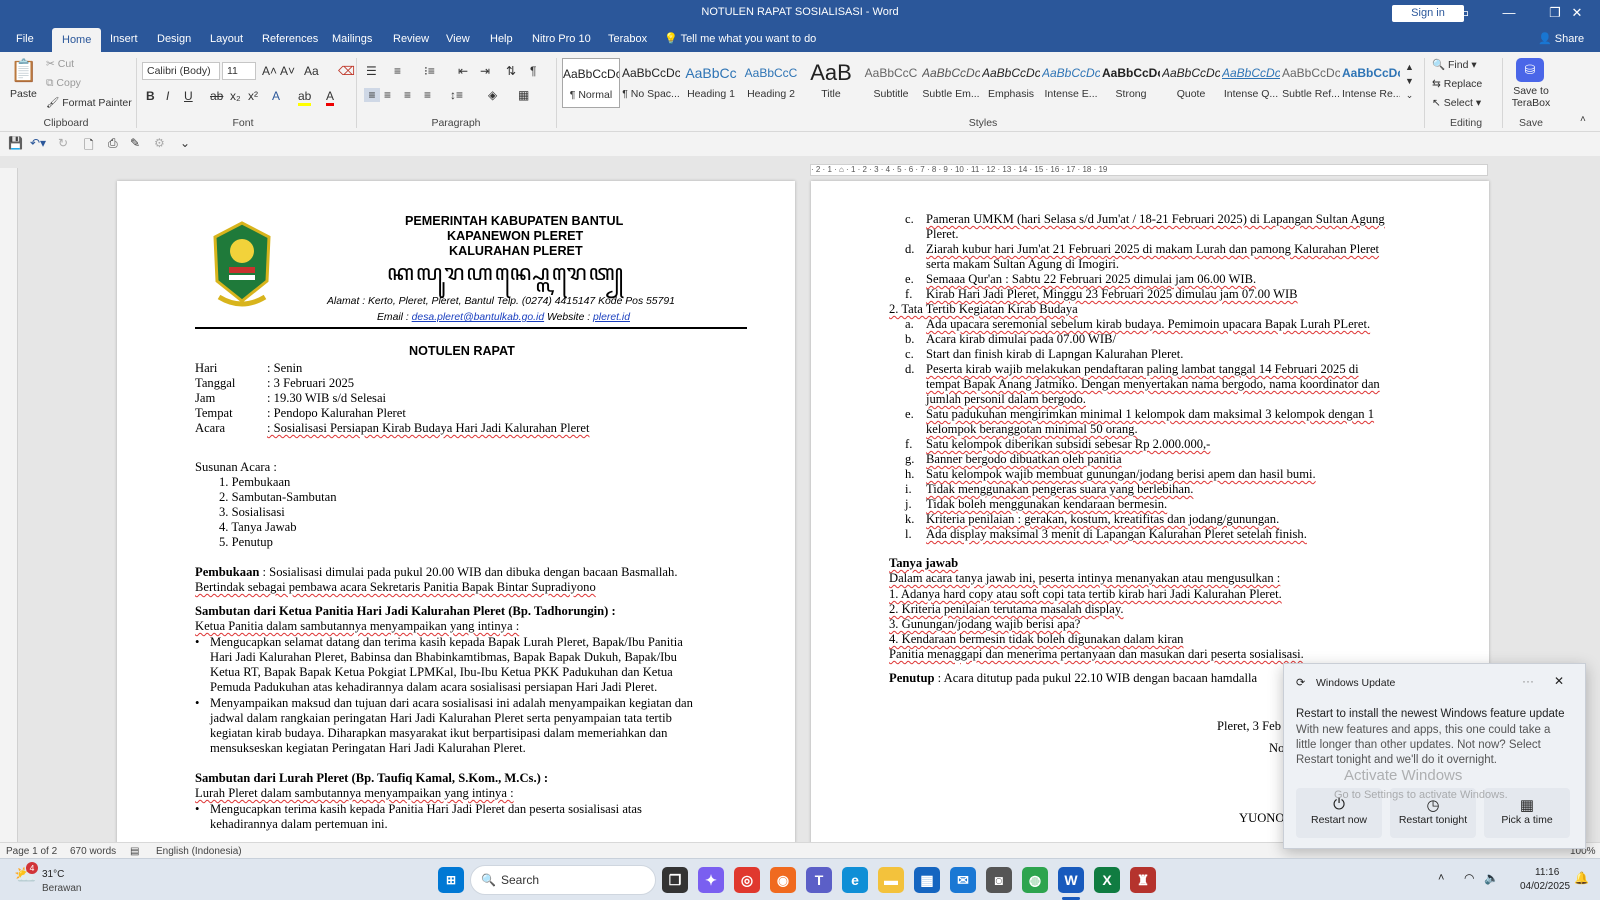 This screenshot has height=900, width=1600. Describe the element at coordinates (276, 96) in the screenshot. I see `text-effects-icon: A` at that location.